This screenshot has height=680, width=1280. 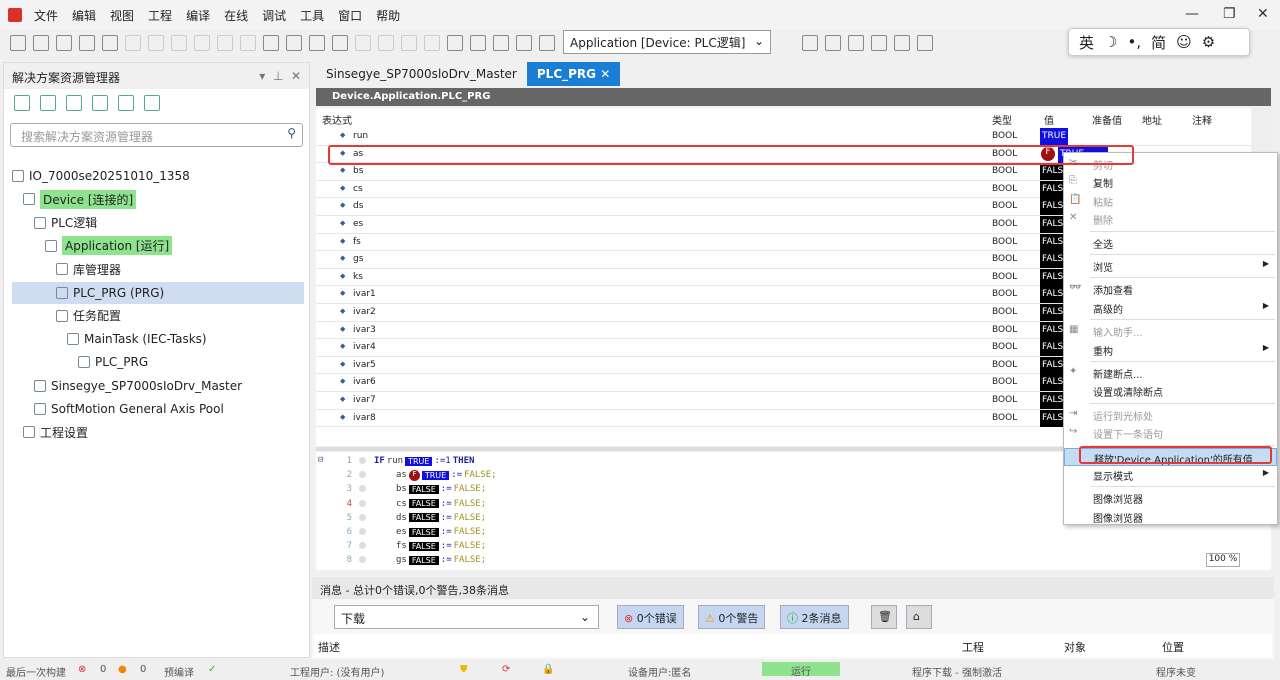 What do you see at coordinates (884, 617) in the screenshot?
I see `clear-button: 🗑` at bounding box center [884, 617].